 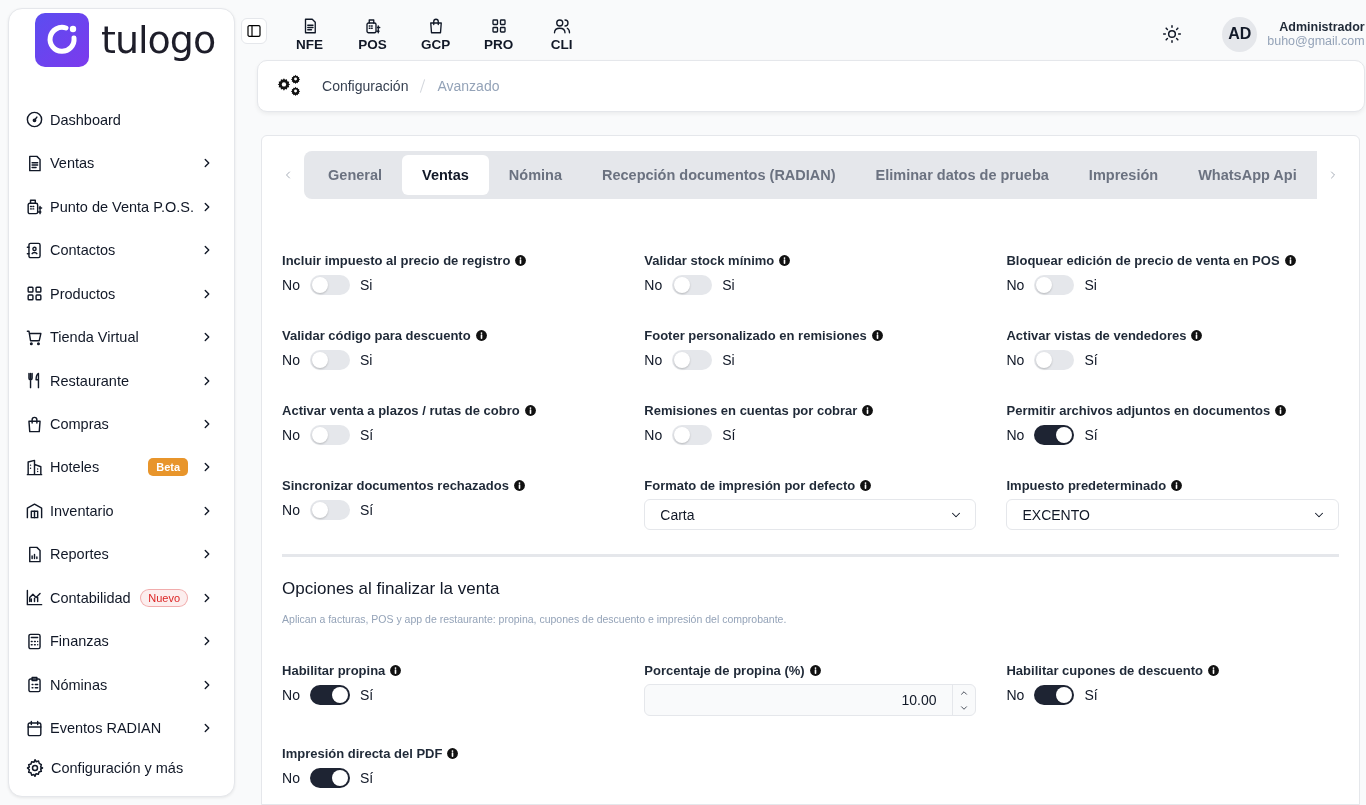 What do you see at coordinates (122, 337) in the screenshot?
I see `sidebar-item: Tienda Virtual` at bounding box center [122, 337].